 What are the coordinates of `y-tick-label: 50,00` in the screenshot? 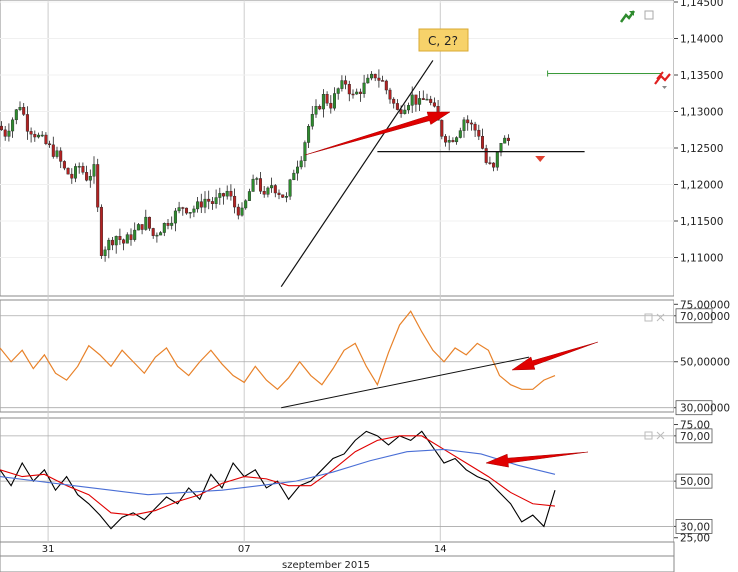 It's located at (695, 482).